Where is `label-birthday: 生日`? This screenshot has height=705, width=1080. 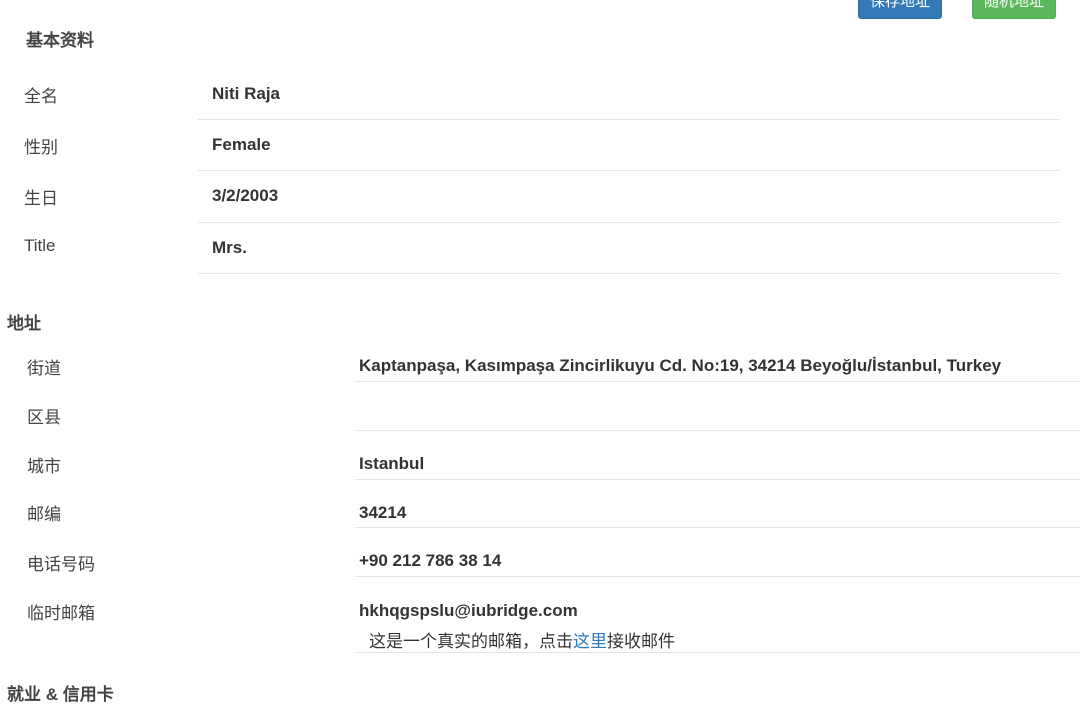
label-birthday: 生日 is located at coordinates (41, 198).